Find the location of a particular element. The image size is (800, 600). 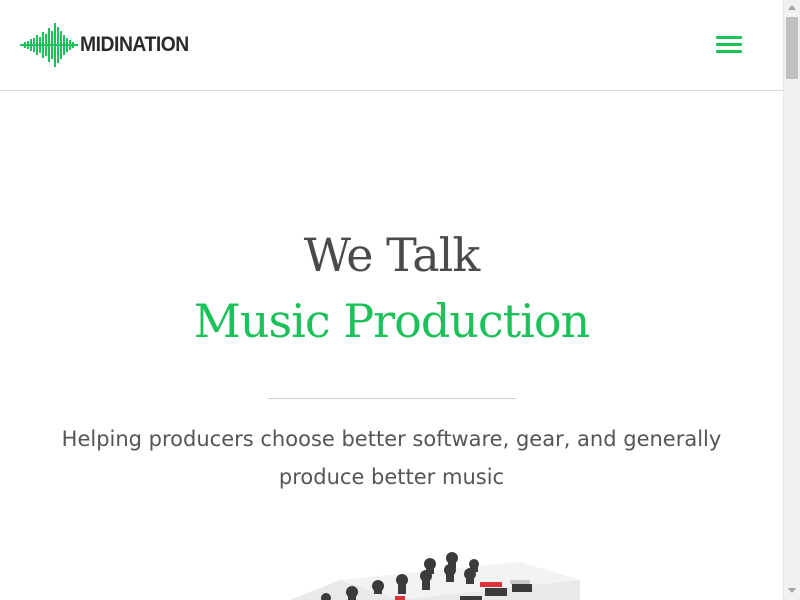

hamburger-menu-button is located at coordinates (729, 44).